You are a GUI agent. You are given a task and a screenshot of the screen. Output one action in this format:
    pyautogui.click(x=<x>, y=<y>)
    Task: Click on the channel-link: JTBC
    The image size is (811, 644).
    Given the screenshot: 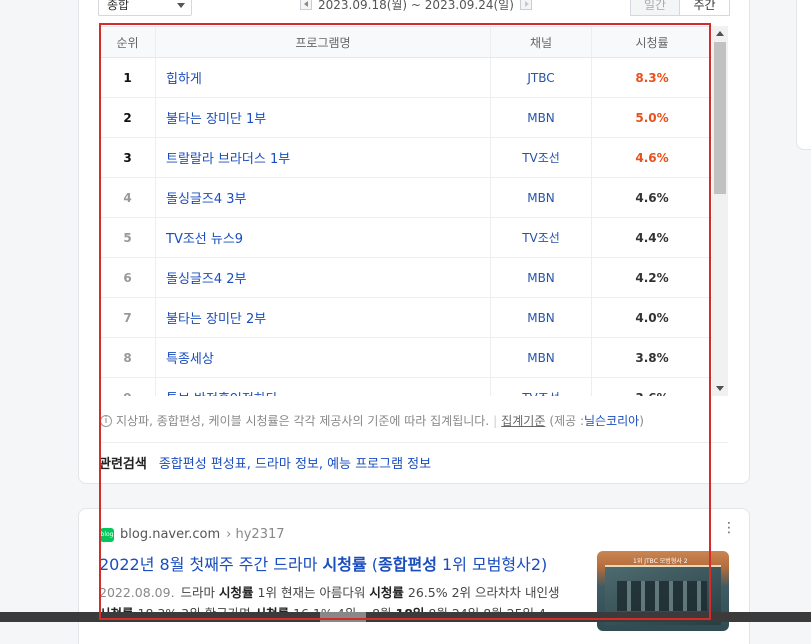 What is the action you would take?
    pyautogui.click(x=541, y=77)
    